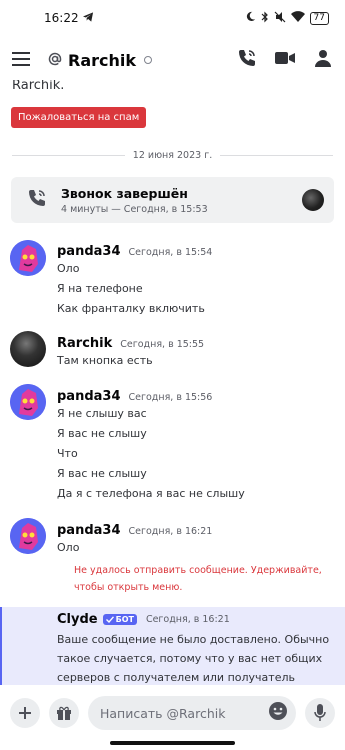  I want to click on message-text: Там кнопка есть, so click(105, 360).